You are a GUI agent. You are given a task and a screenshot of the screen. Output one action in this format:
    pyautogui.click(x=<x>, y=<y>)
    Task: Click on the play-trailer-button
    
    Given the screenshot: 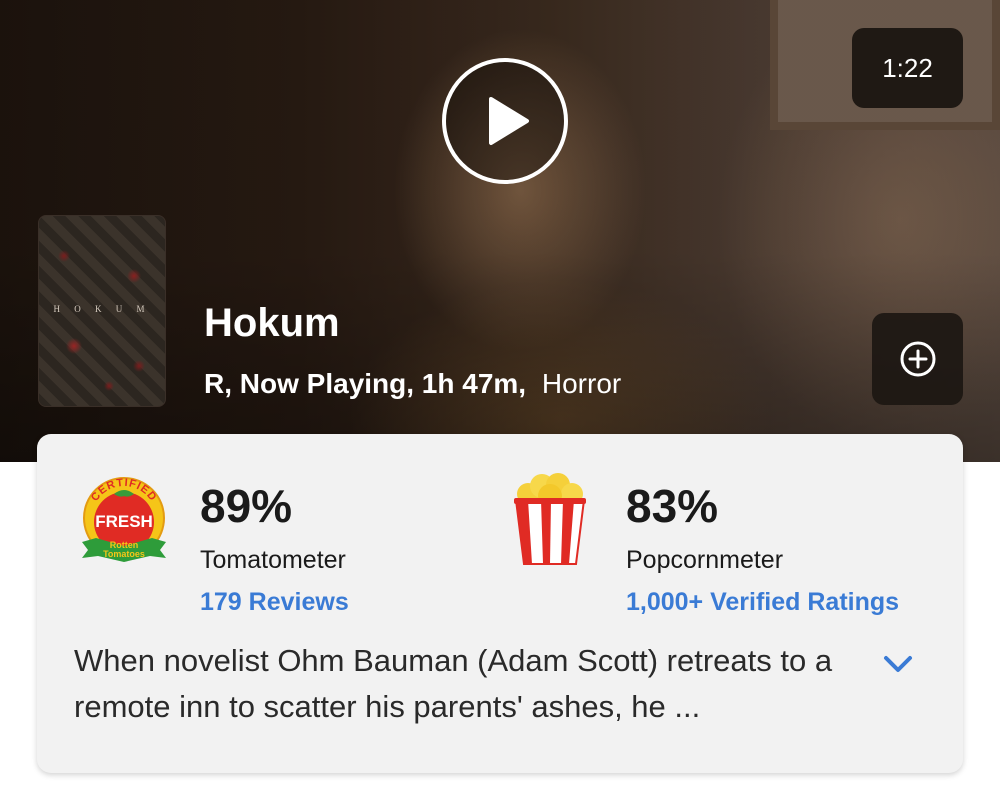 What is the action you would take?
    pyautogui.click(x=505, y=121)
    